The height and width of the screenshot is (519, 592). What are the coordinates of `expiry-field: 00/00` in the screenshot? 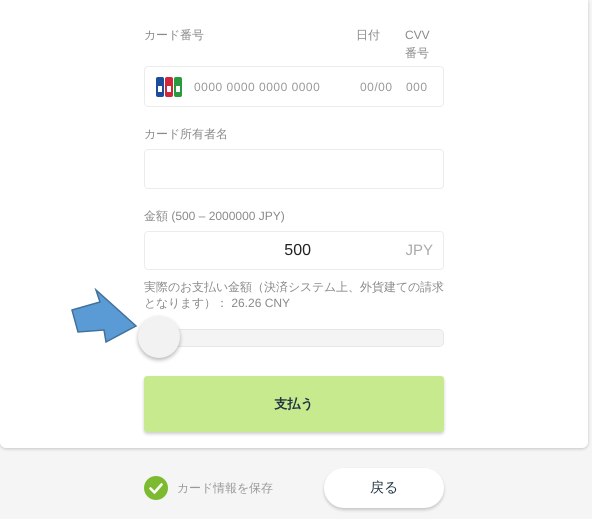 It's located at (383, 87).